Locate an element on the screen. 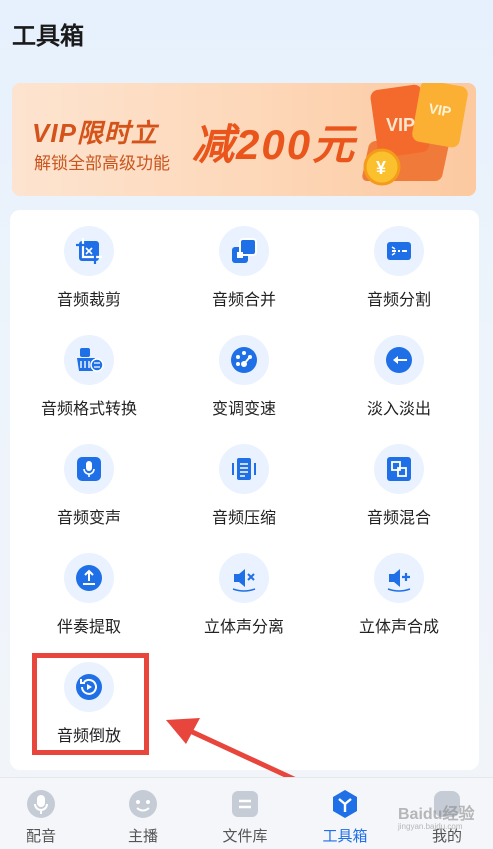  watermark: Baidu经验 is located at coordinates (436, 814).